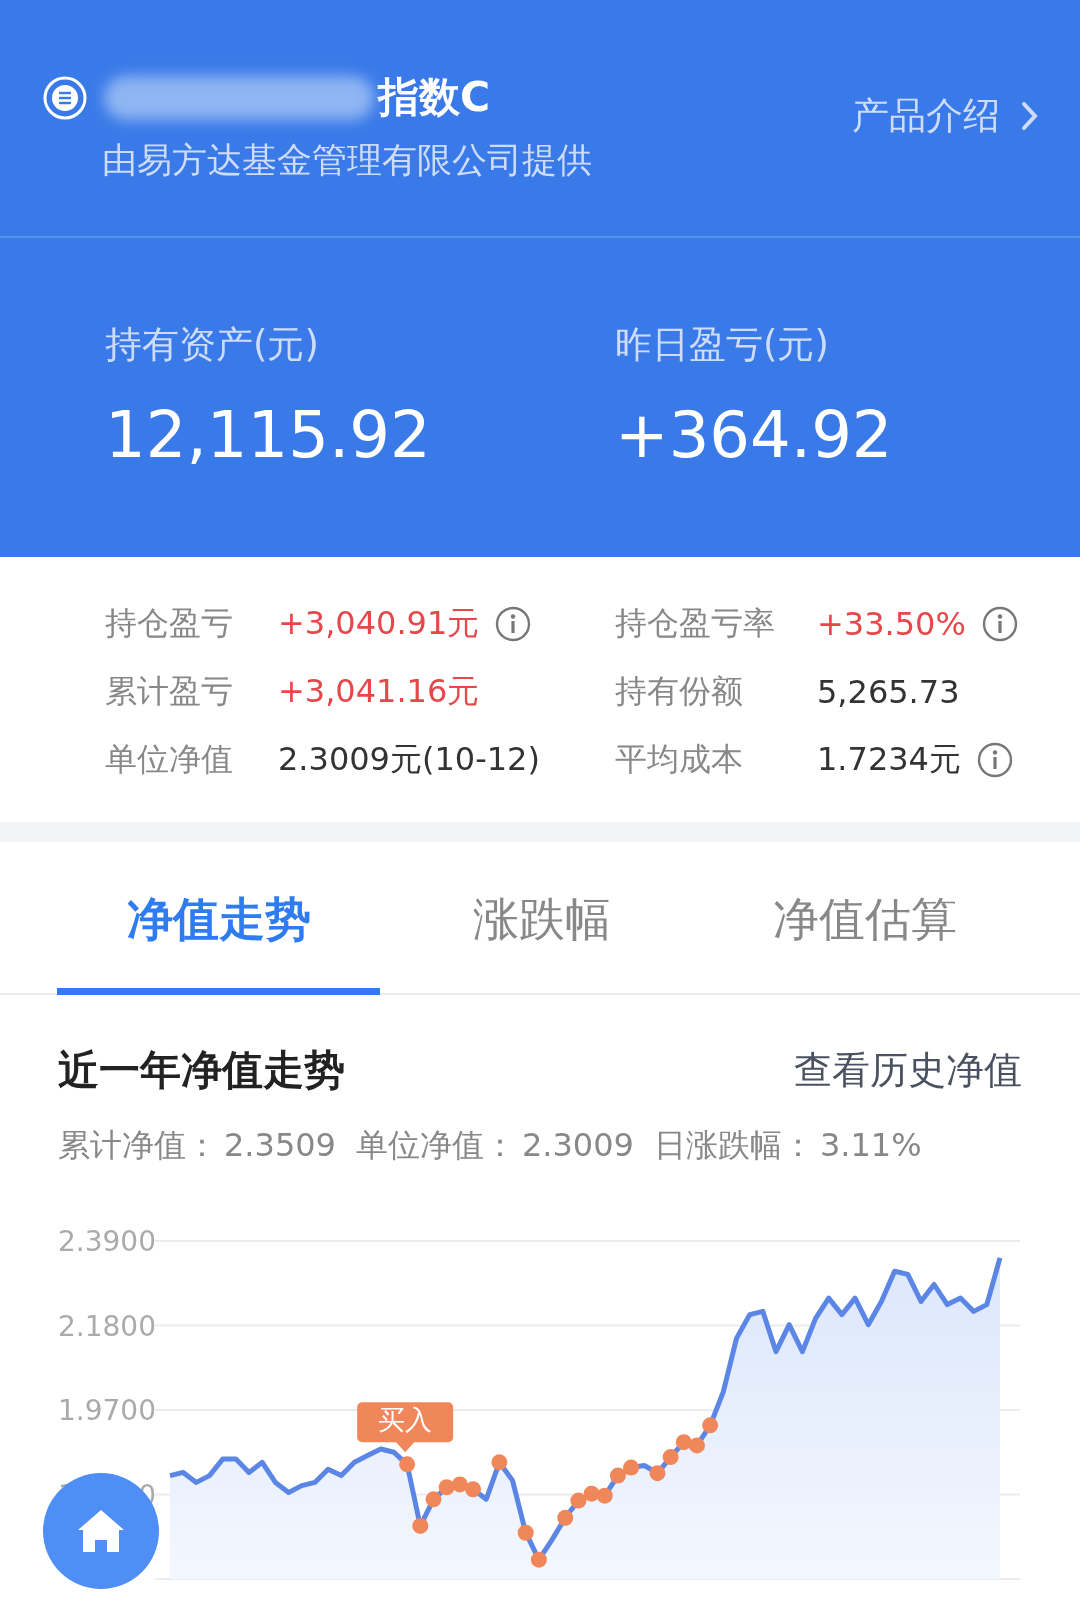  Describe the element at coordinates (434, 97) in the screenshot. I see `fund-title: 指数C` at that location.